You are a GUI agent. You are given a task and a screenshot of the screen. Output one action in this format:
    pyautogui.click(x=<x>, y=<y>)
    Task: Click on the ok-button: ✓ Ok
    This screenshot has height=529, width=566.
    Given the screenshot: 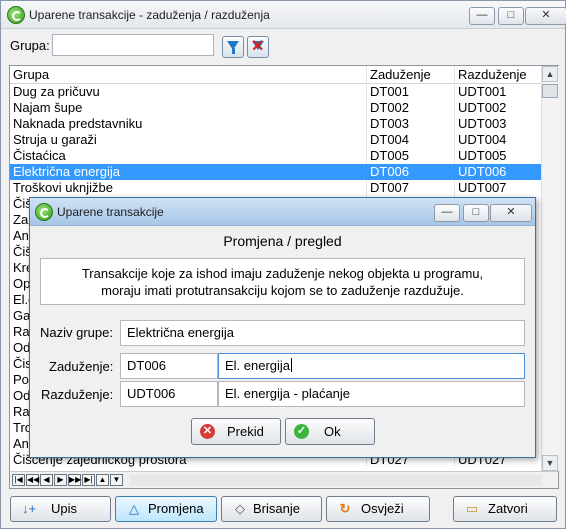 What is the action you would take?
    pyautogui.click(x=330, y=431)
    